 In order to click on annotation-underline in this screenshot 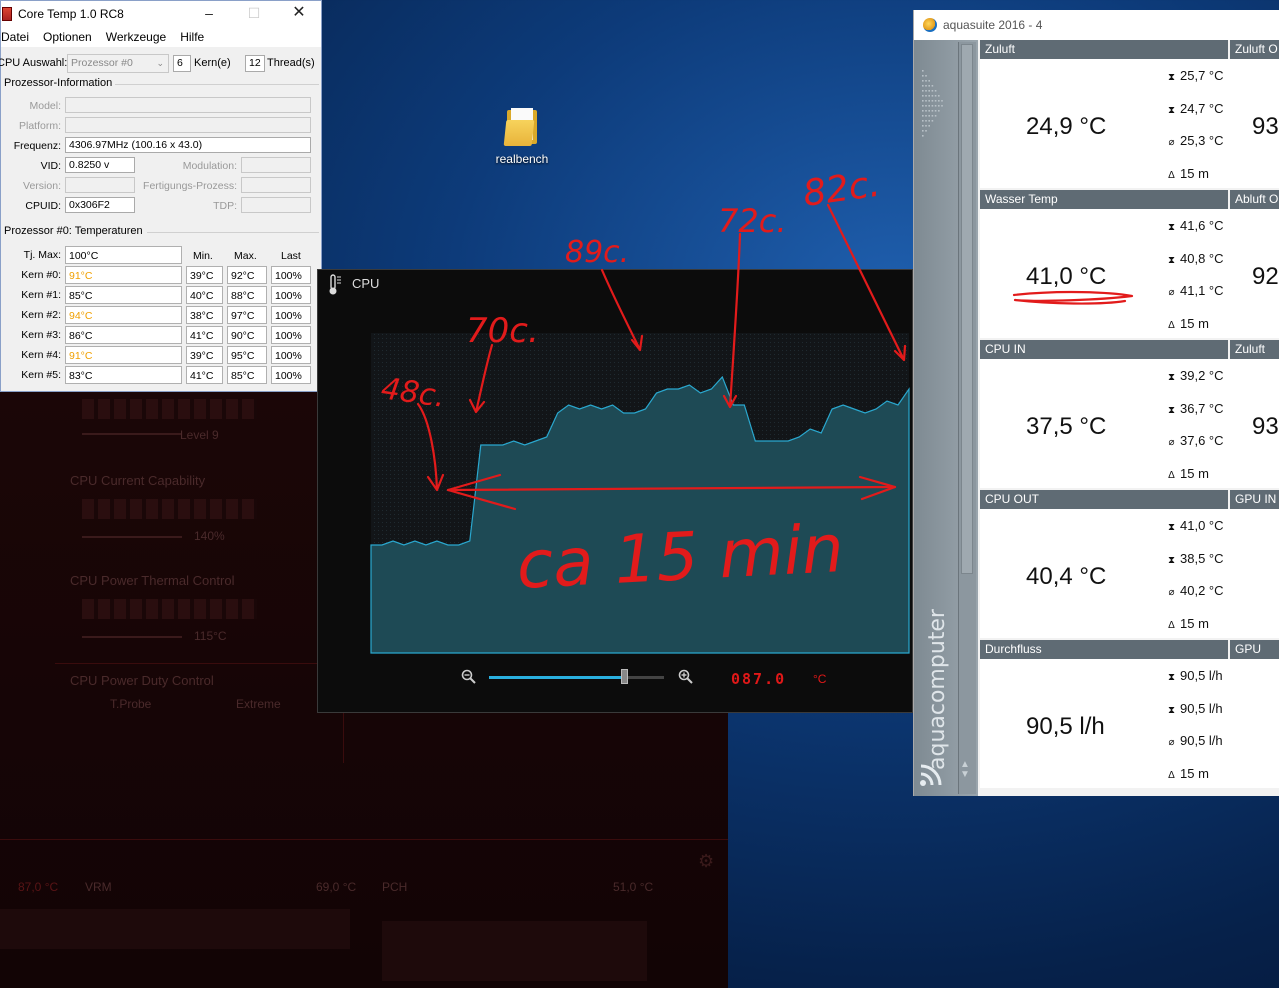, I will do `click(1073, 297)`.